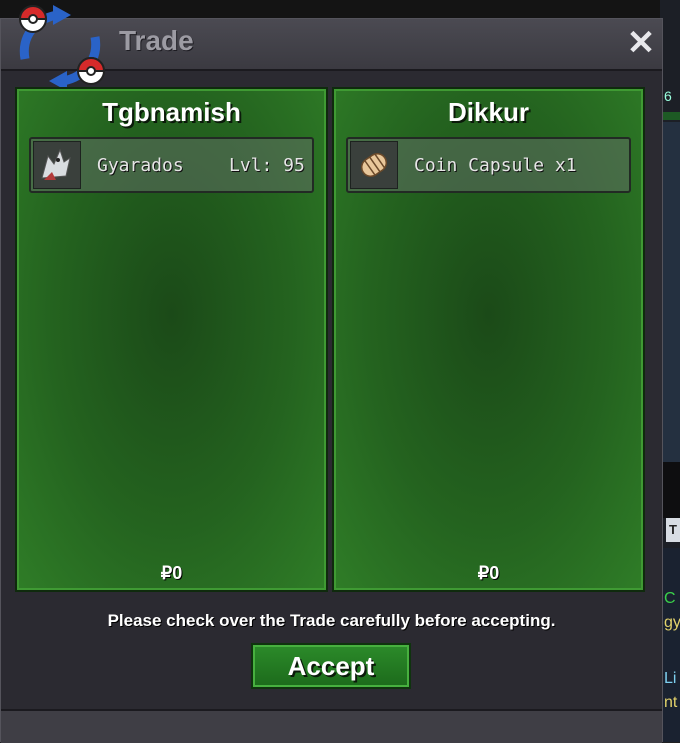 The width and height of the screenshot is (680, 743). I want to click on left-item-name: Gyarados, so click(140, 165).